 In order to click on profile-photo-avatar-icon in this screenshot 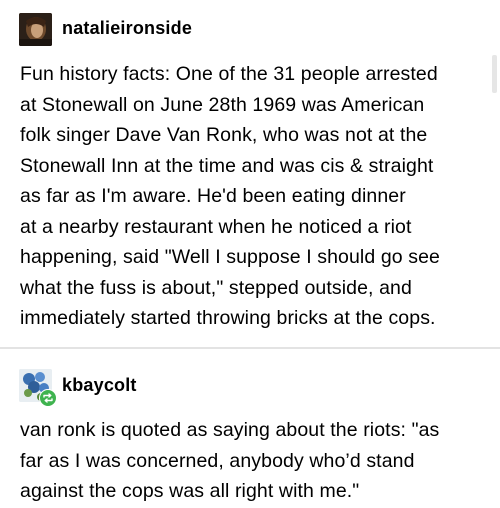, I will do `click(35, 29)`.